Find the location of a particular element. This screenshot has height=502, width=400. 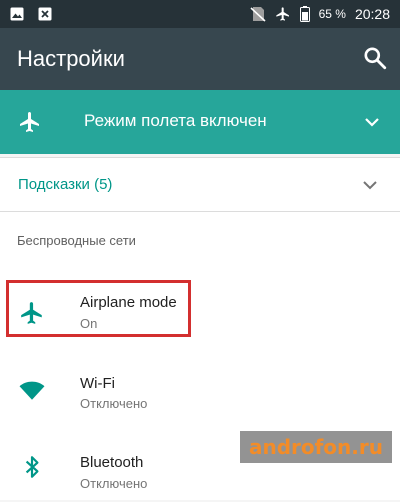

bluetooth-icon is located at coordinates (32, 467).